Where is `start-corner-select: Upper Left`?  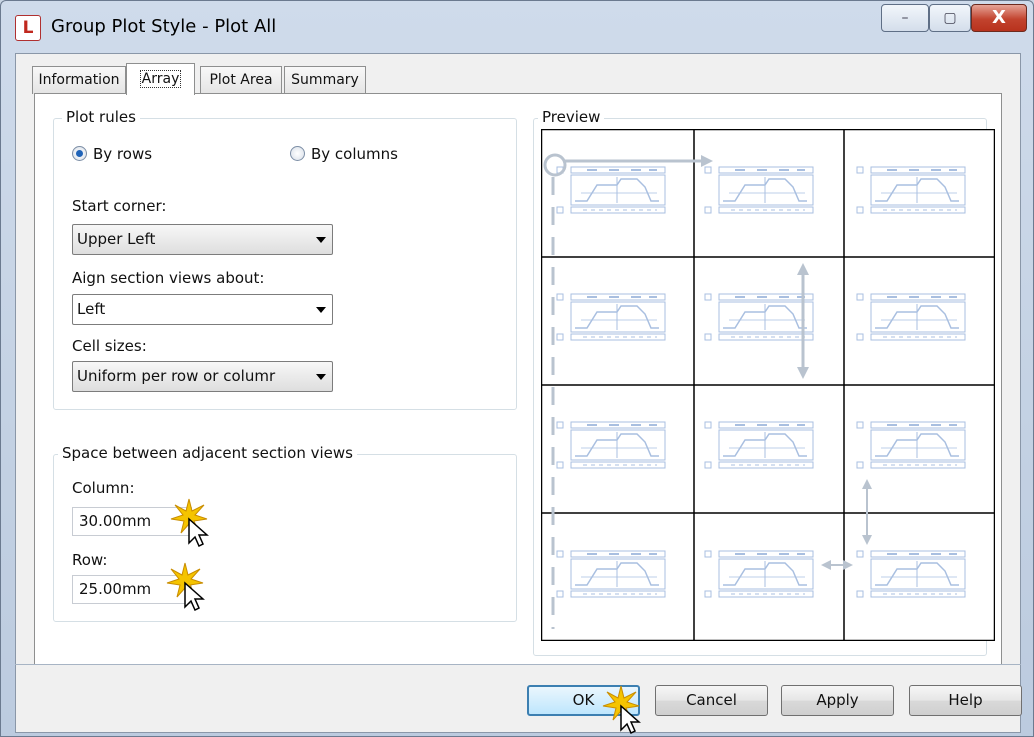
start-corner-select: Upper Left is located at coordinates (202, 239).